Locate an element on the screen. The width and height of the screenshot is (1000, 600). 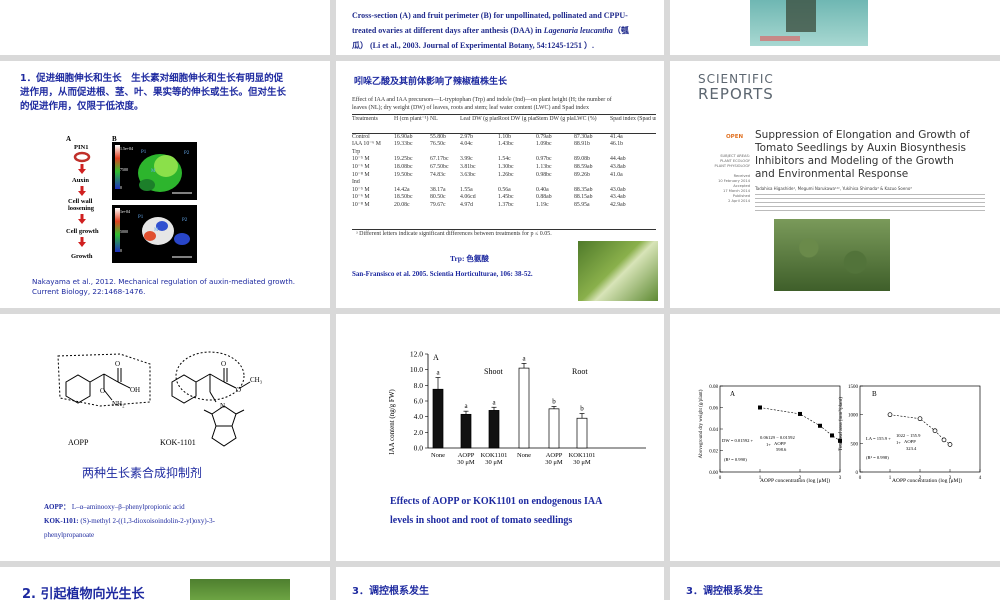
significance-letter: a is located at coordinates (494, 402).